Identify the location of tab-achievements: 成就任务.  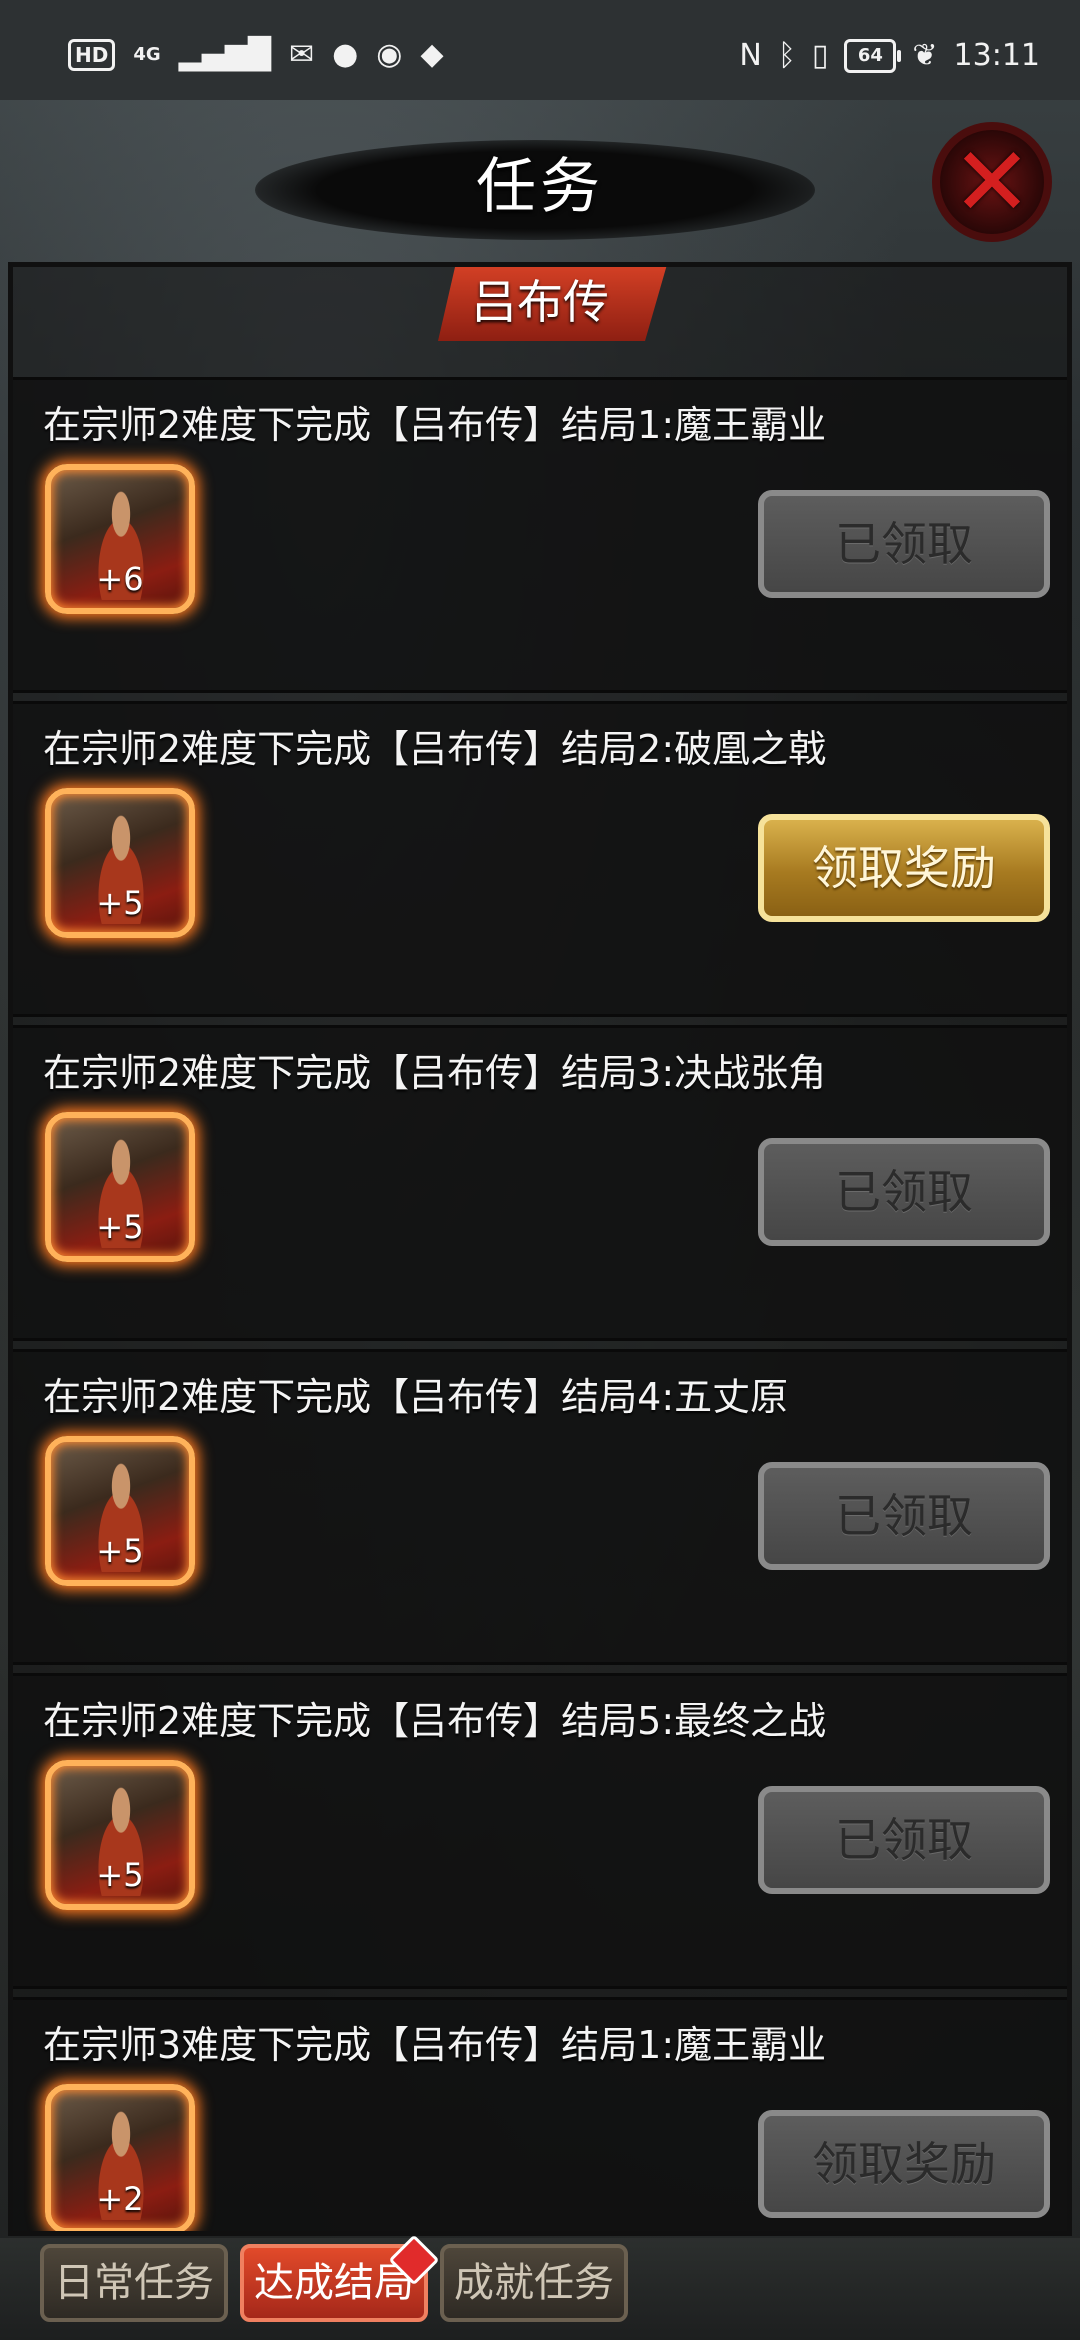
(534, 2283).